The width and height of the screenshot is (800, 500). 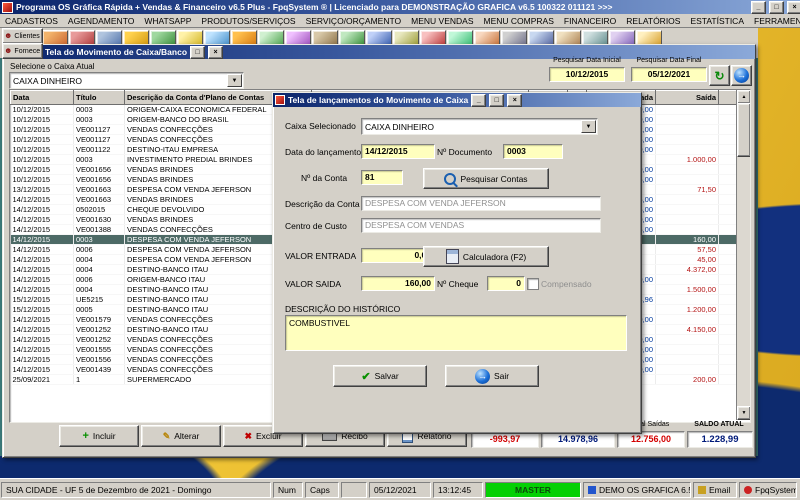 What do you see at coordinates (126, 80) in the screenshot?
I see `caixa-select: CAIXA DINHEIRO ▼` at bounding box center [126, 80].